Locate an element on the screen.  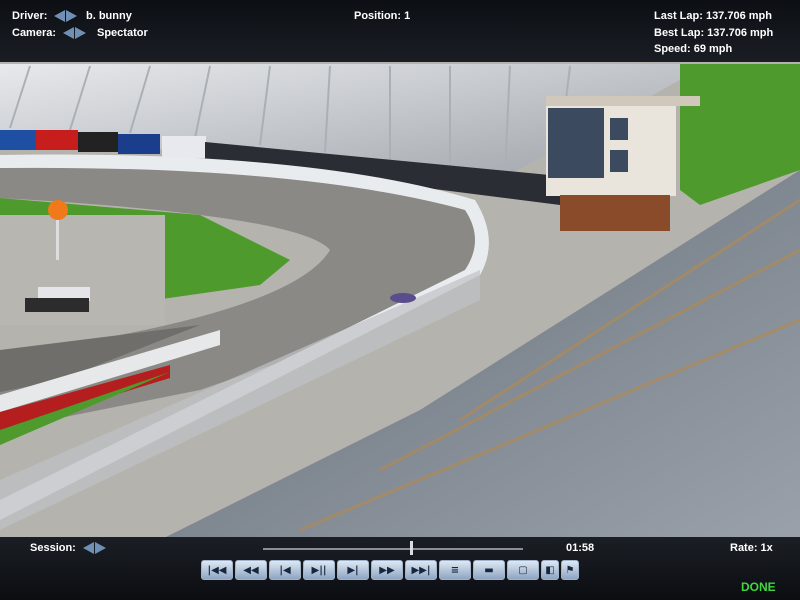
replay-time: 01:58 is located at coordinates (580, 548).